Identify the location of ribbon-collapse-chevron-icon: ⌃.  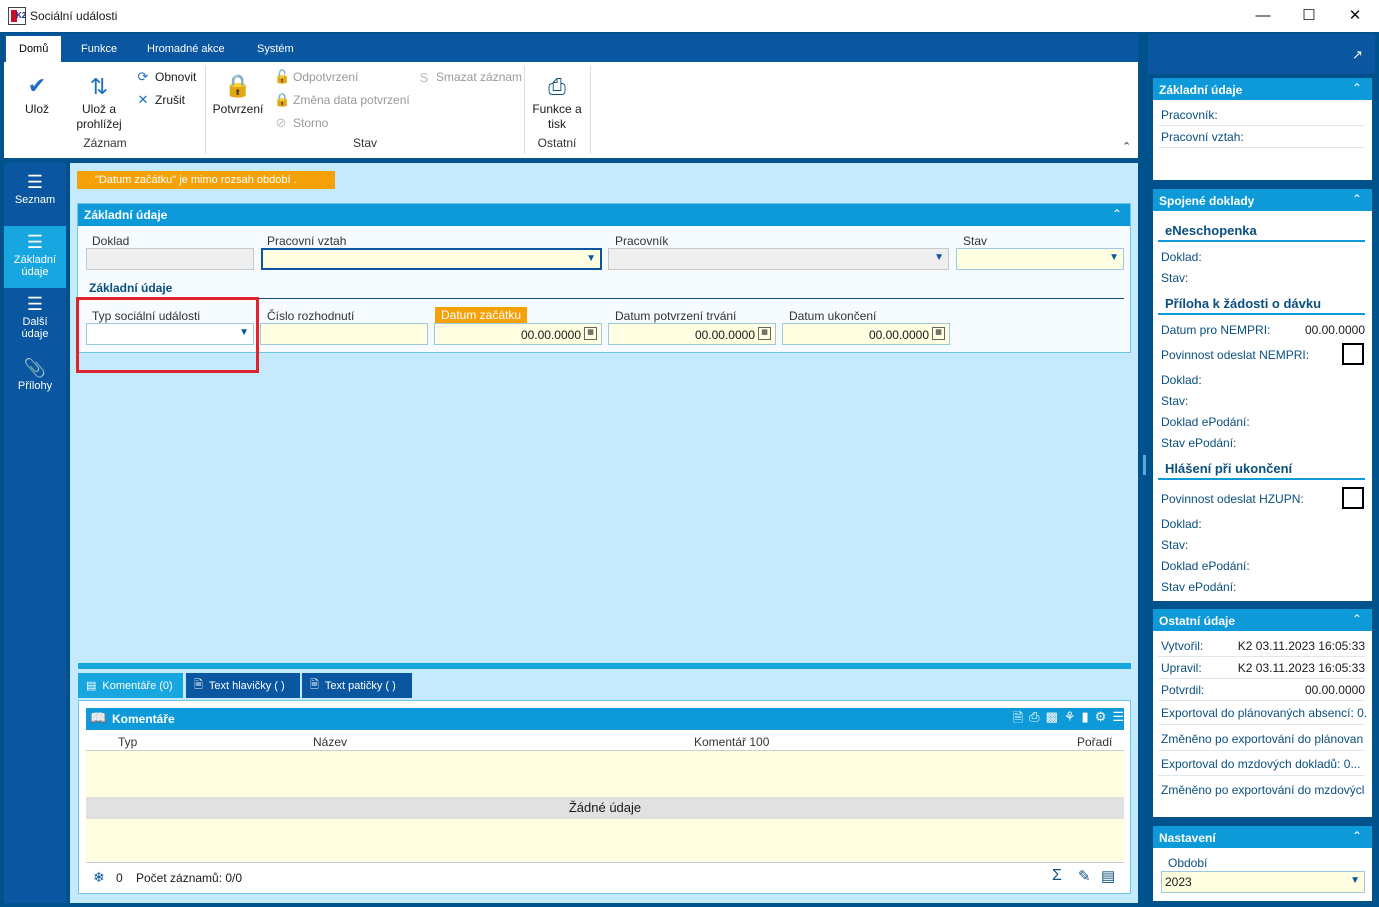
(1126, 146).